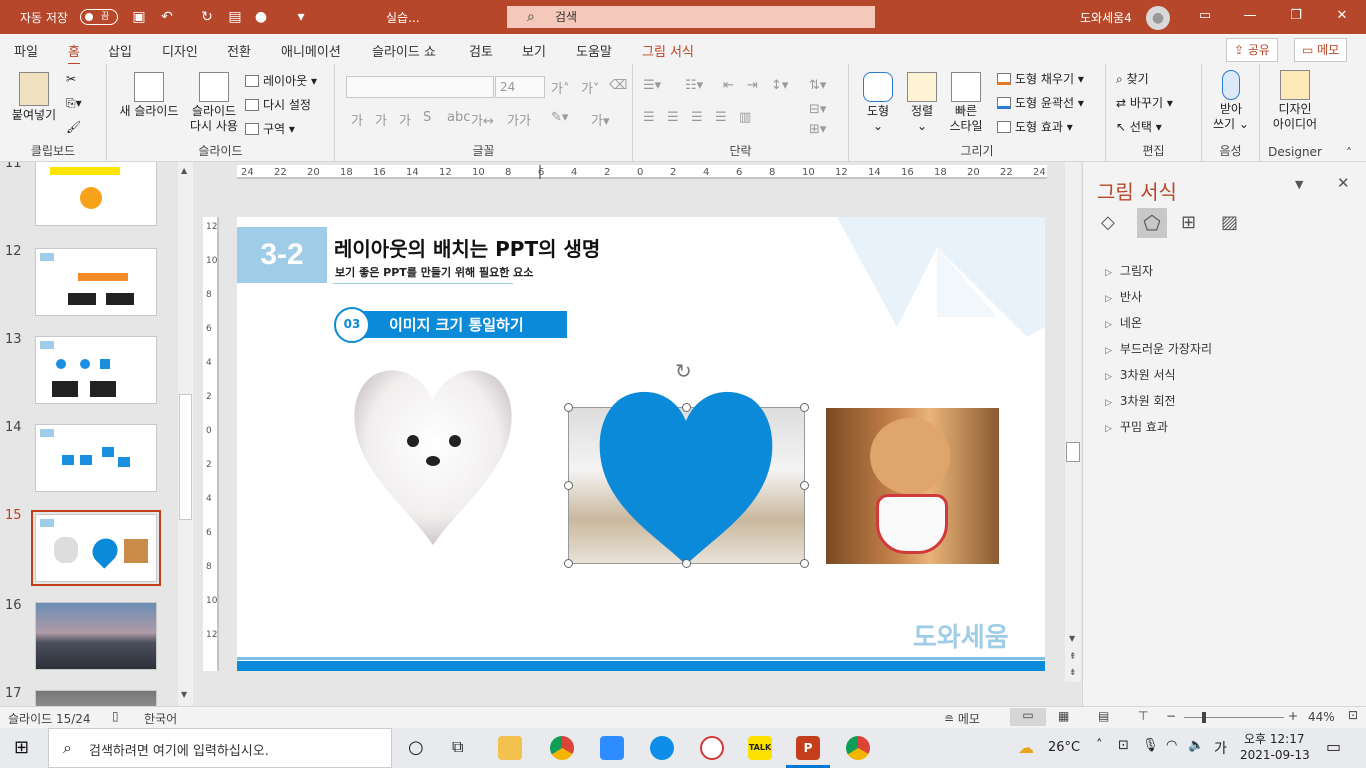 The width and height of the screenshot is (1366, 768). I want to click on paste-button: 붙여넣기, so click(34, 97).